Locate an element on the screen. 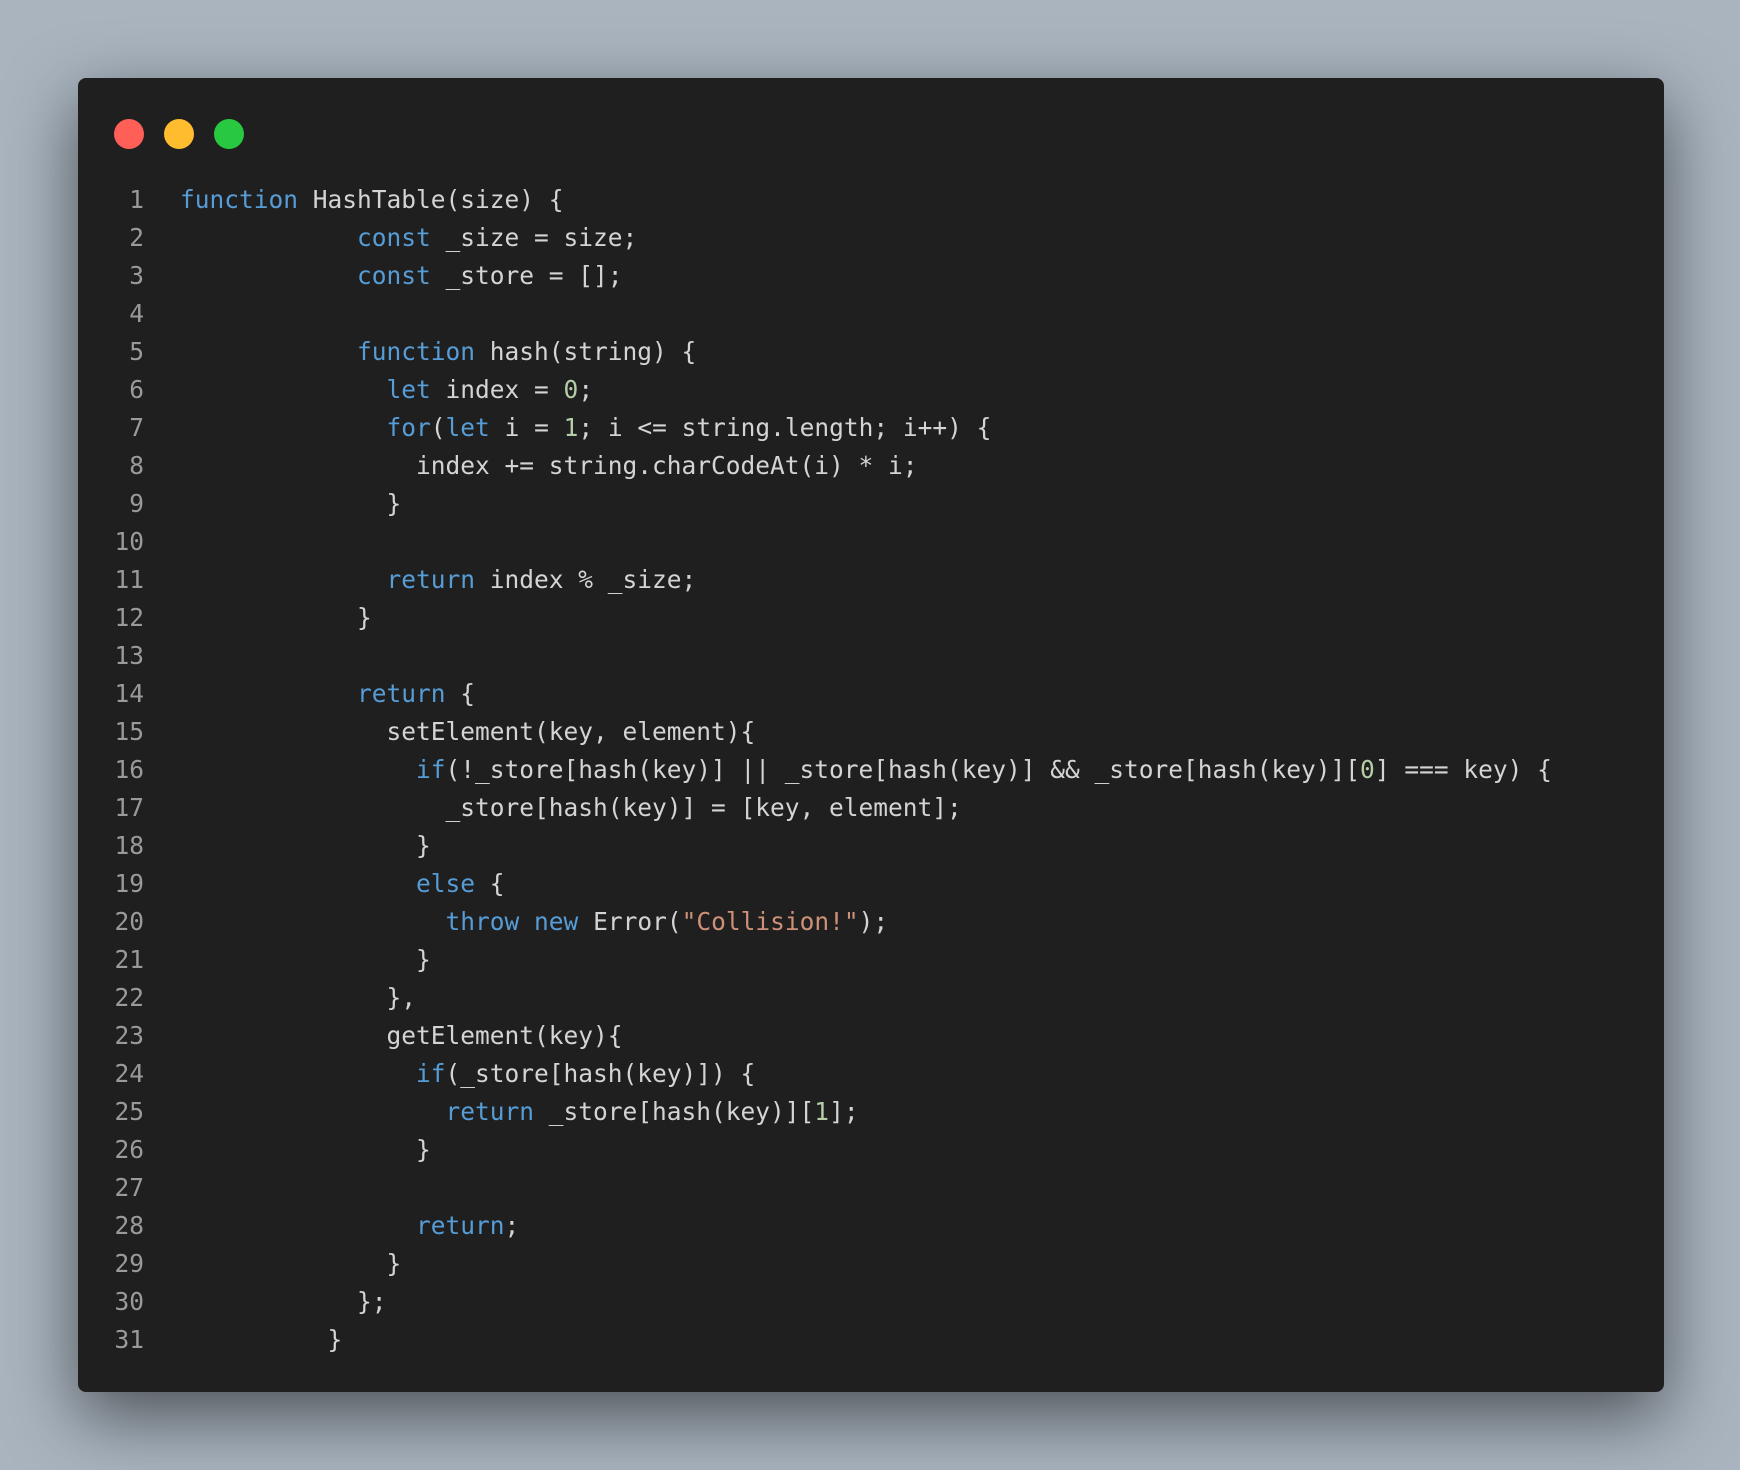 The width and height of the screenshot is (1740, 1470). code-line: 4 is located at coordinates (871, 313).